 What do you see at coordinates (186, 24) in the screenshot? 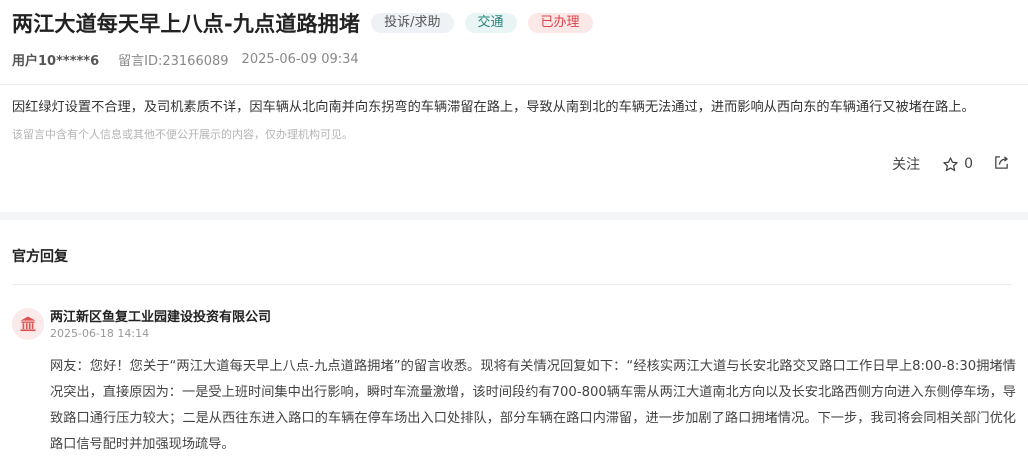
I see `message-title: 两江大道每天早上八点-九点道路拥堵` at bounding box center [186, 24].